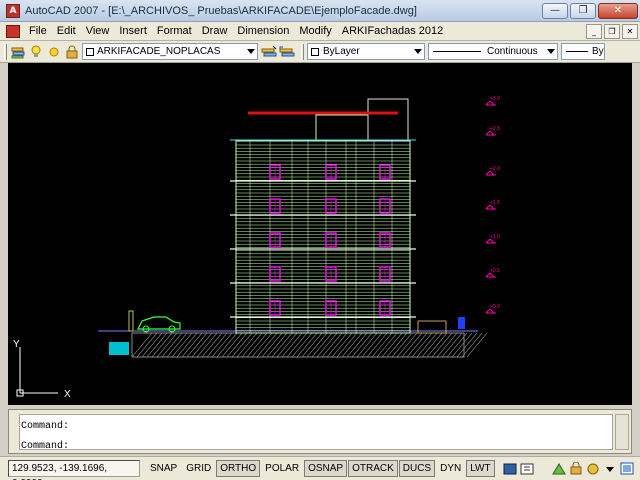  What do you see at coordinates (45, 426) in the screenshot?
I see `command-line-1: Command:` at bounding box center [45, 426].